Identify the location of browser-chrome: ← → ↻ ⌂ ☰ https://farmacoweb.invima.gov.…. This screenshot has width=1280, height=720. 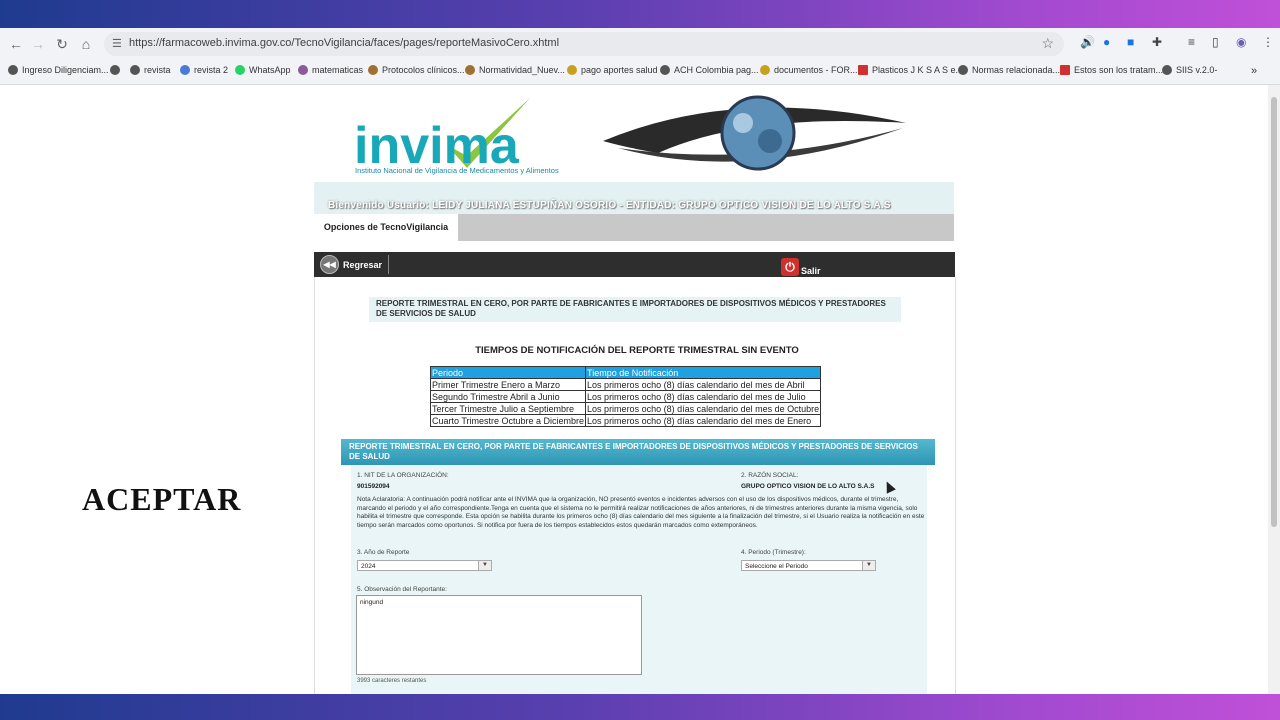
(640, 56).